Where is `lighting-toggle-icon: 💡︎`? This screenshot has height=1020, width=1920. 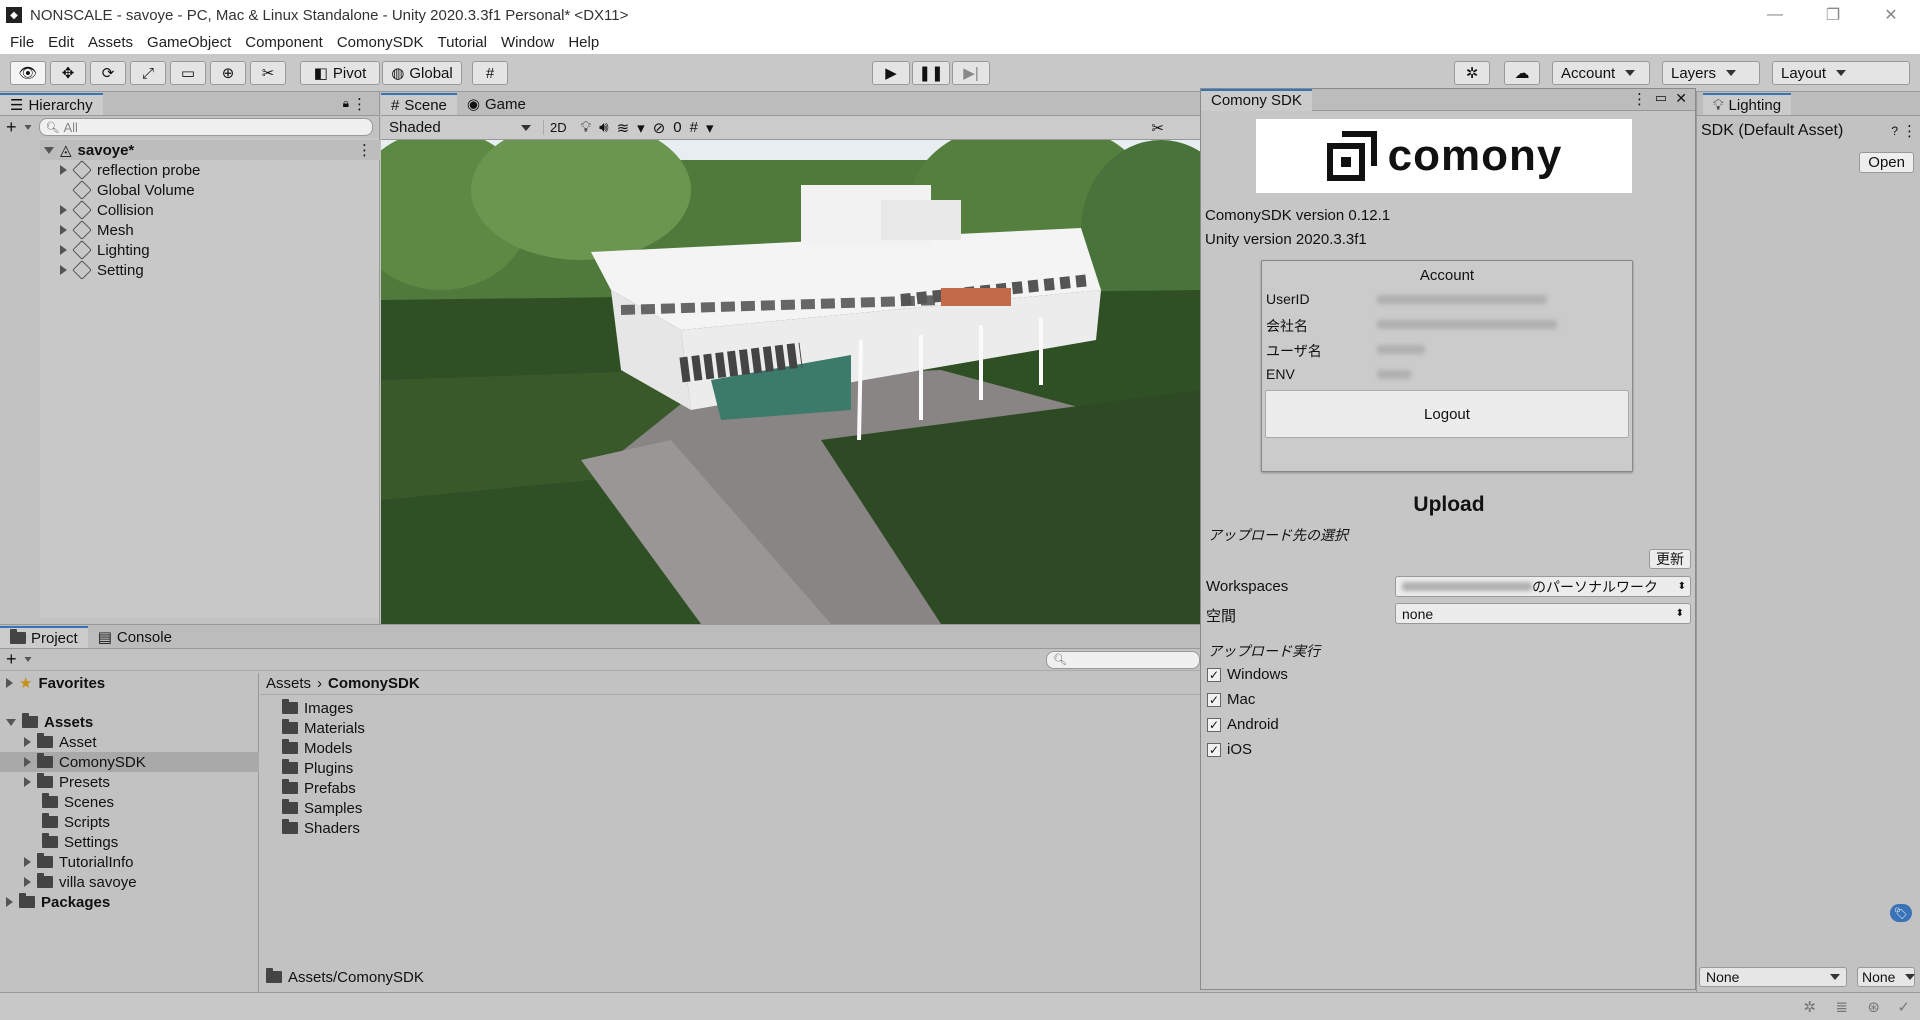 lighting-toggle-icon: 💡︎ is located at coordinates (586, 127).